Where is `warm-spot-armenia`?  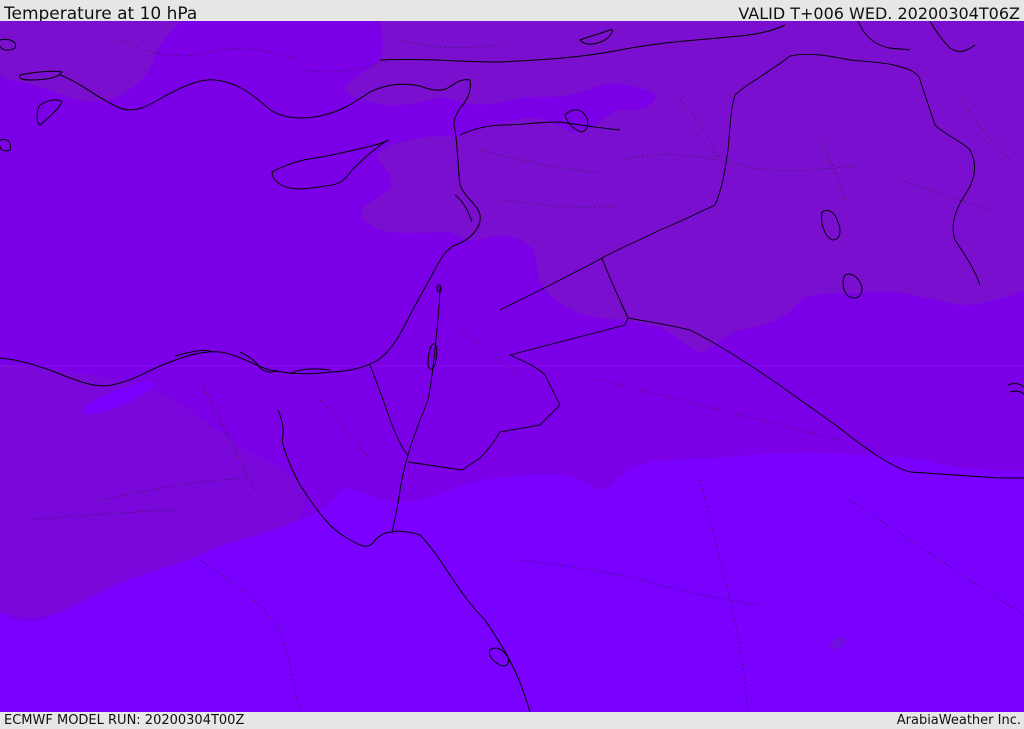 warm-spot-armenia is located at coordinates (630, 100).